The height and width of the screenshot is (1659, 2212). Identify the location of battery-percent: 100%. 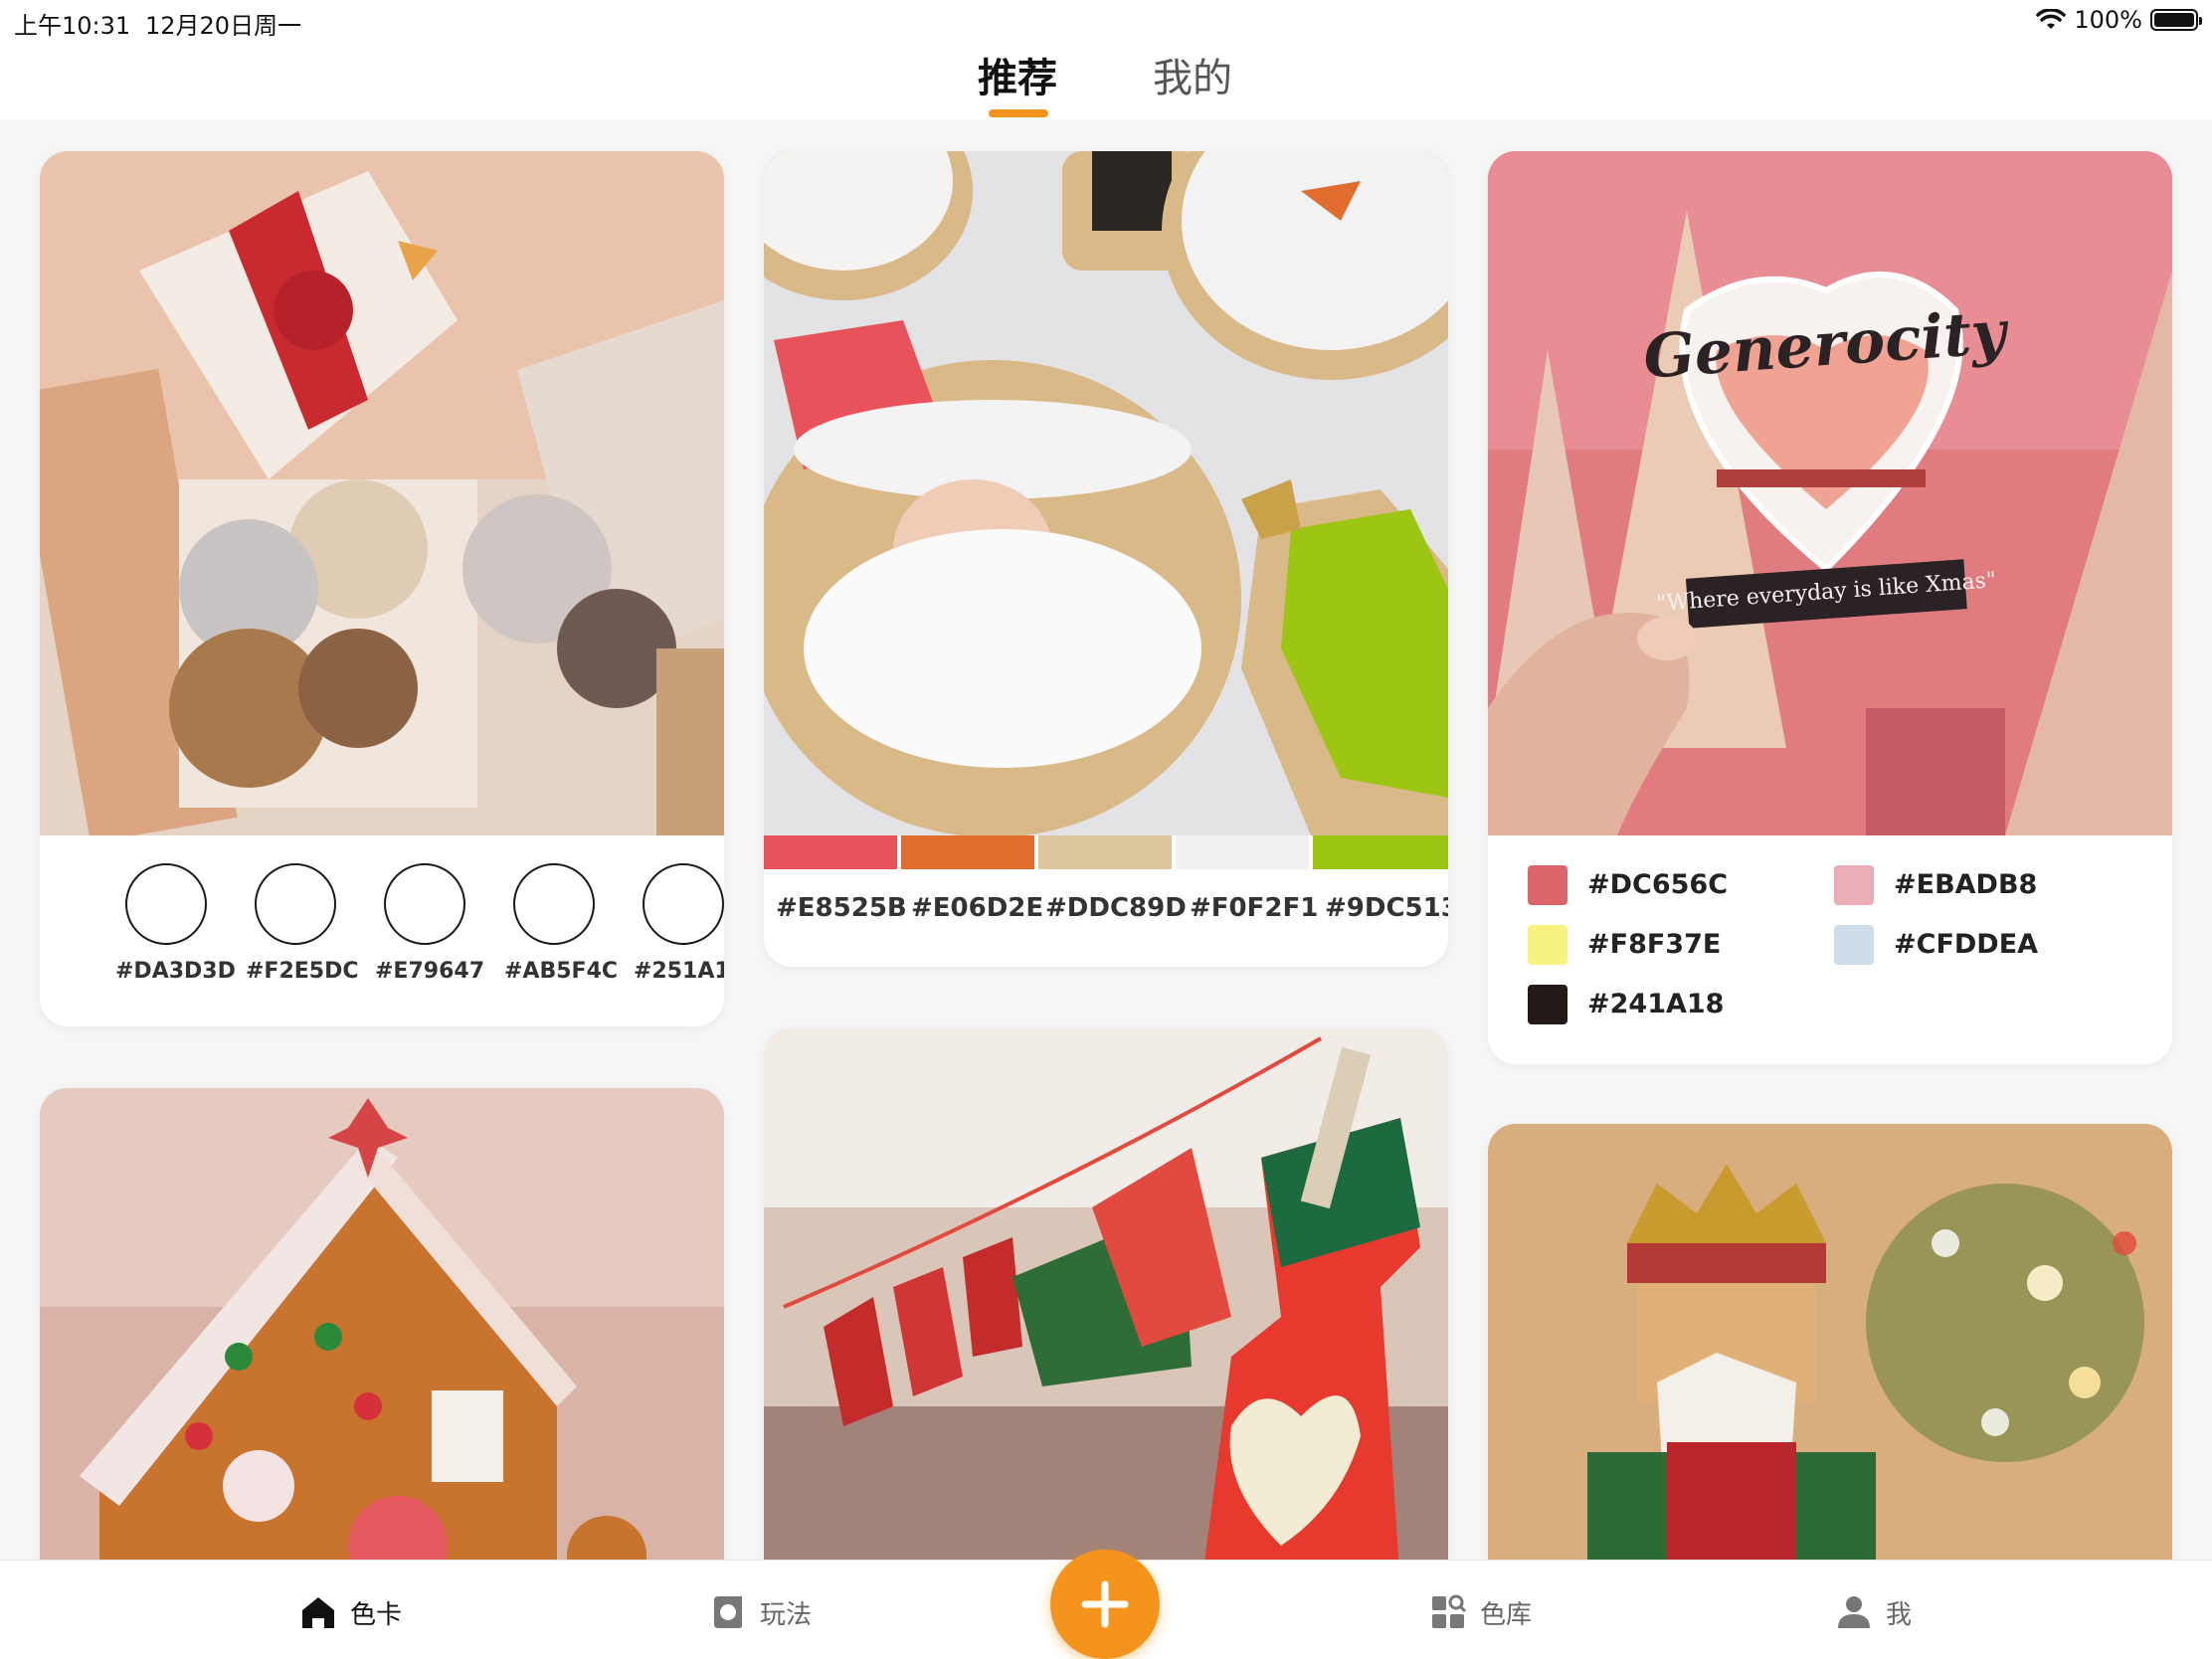
(2108, 20).